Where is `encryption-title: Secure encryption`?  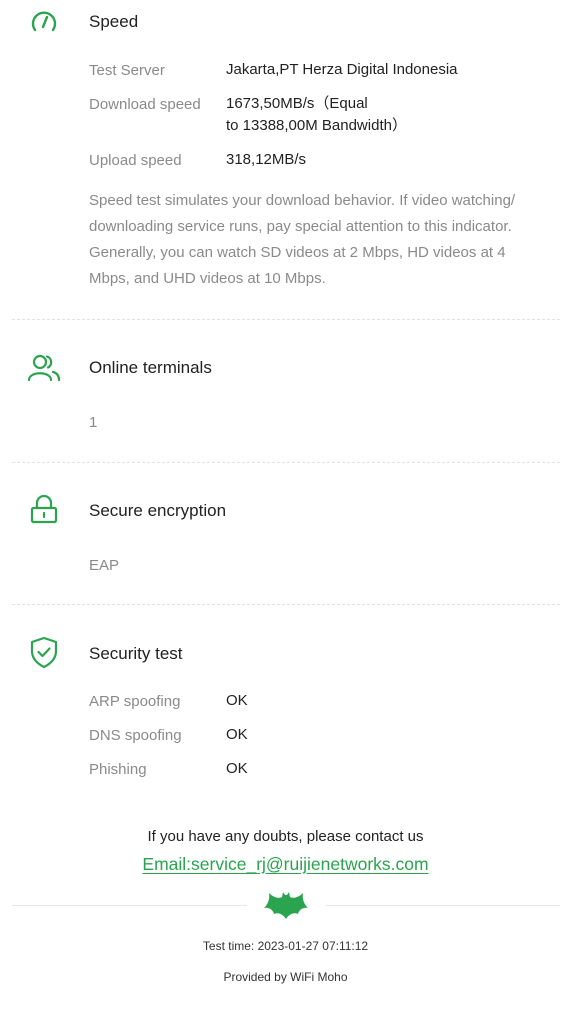
encryption-title: Secure encryption is located at coordinates (158, 510).